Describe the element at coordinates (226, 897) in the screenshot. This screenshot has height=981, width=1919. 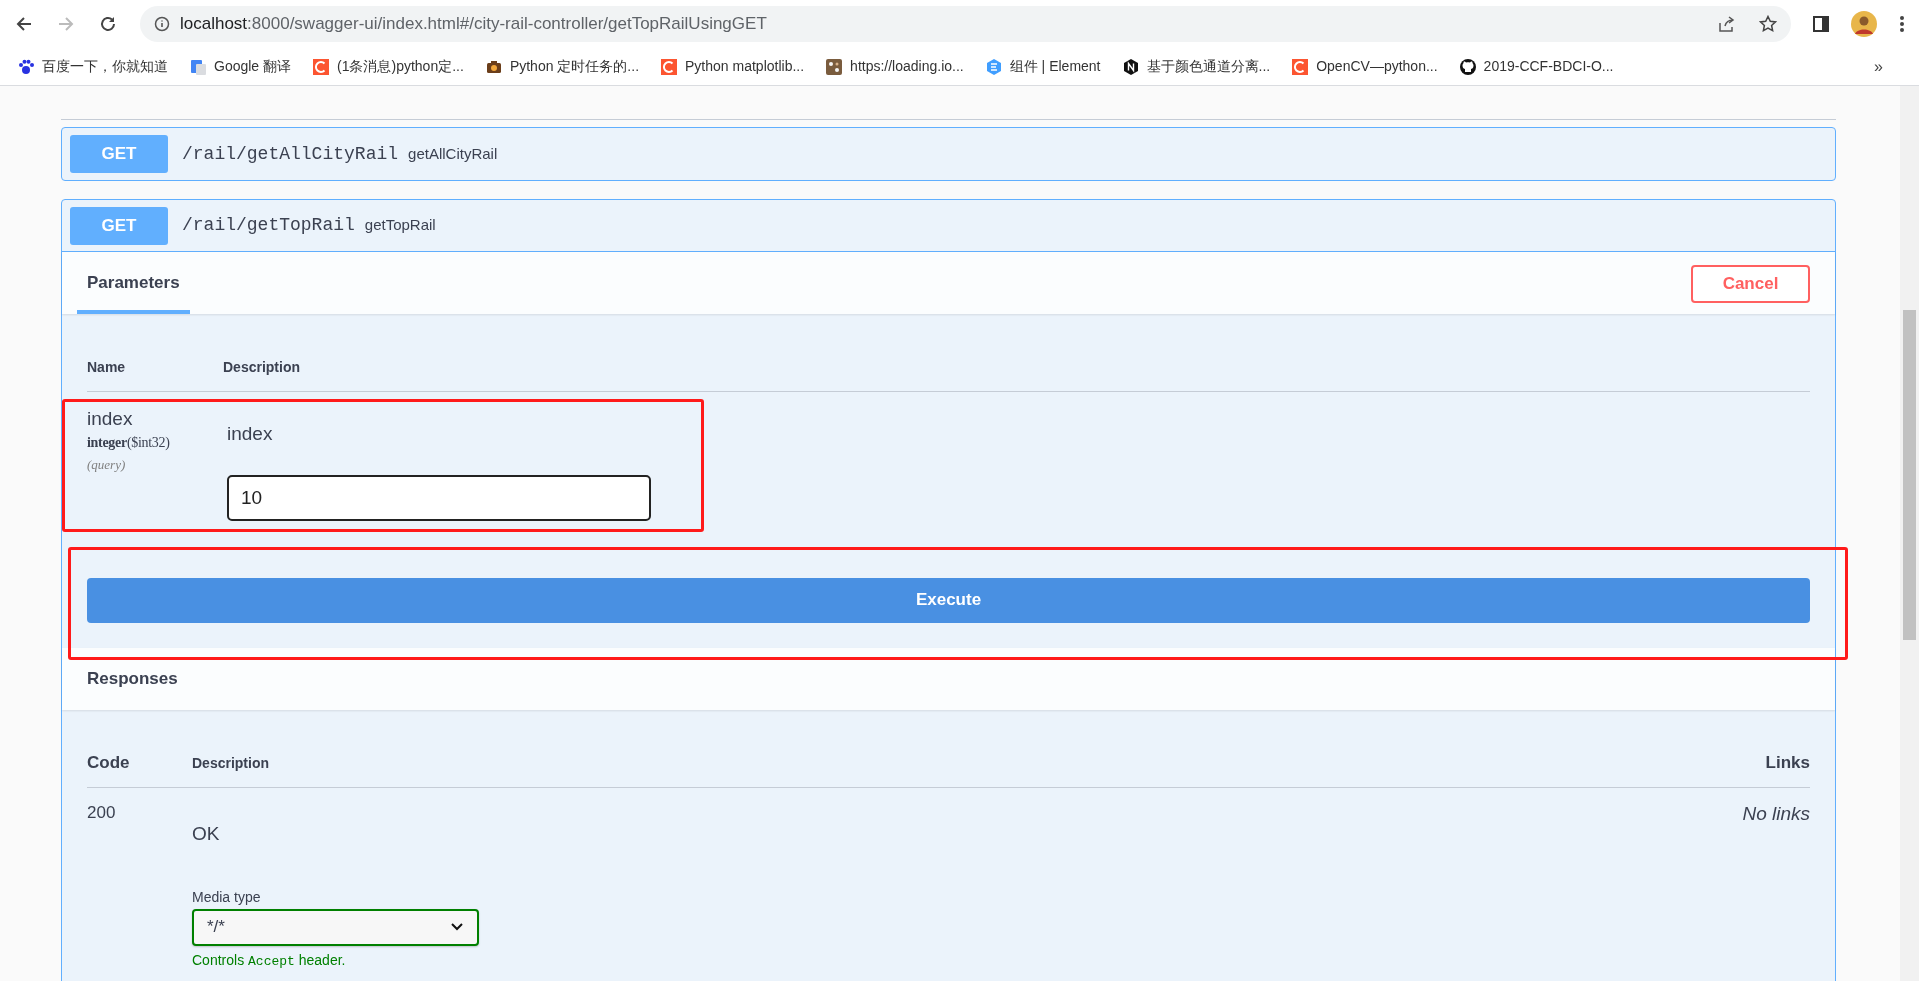
I see `media-type-label: Media type` at that location.